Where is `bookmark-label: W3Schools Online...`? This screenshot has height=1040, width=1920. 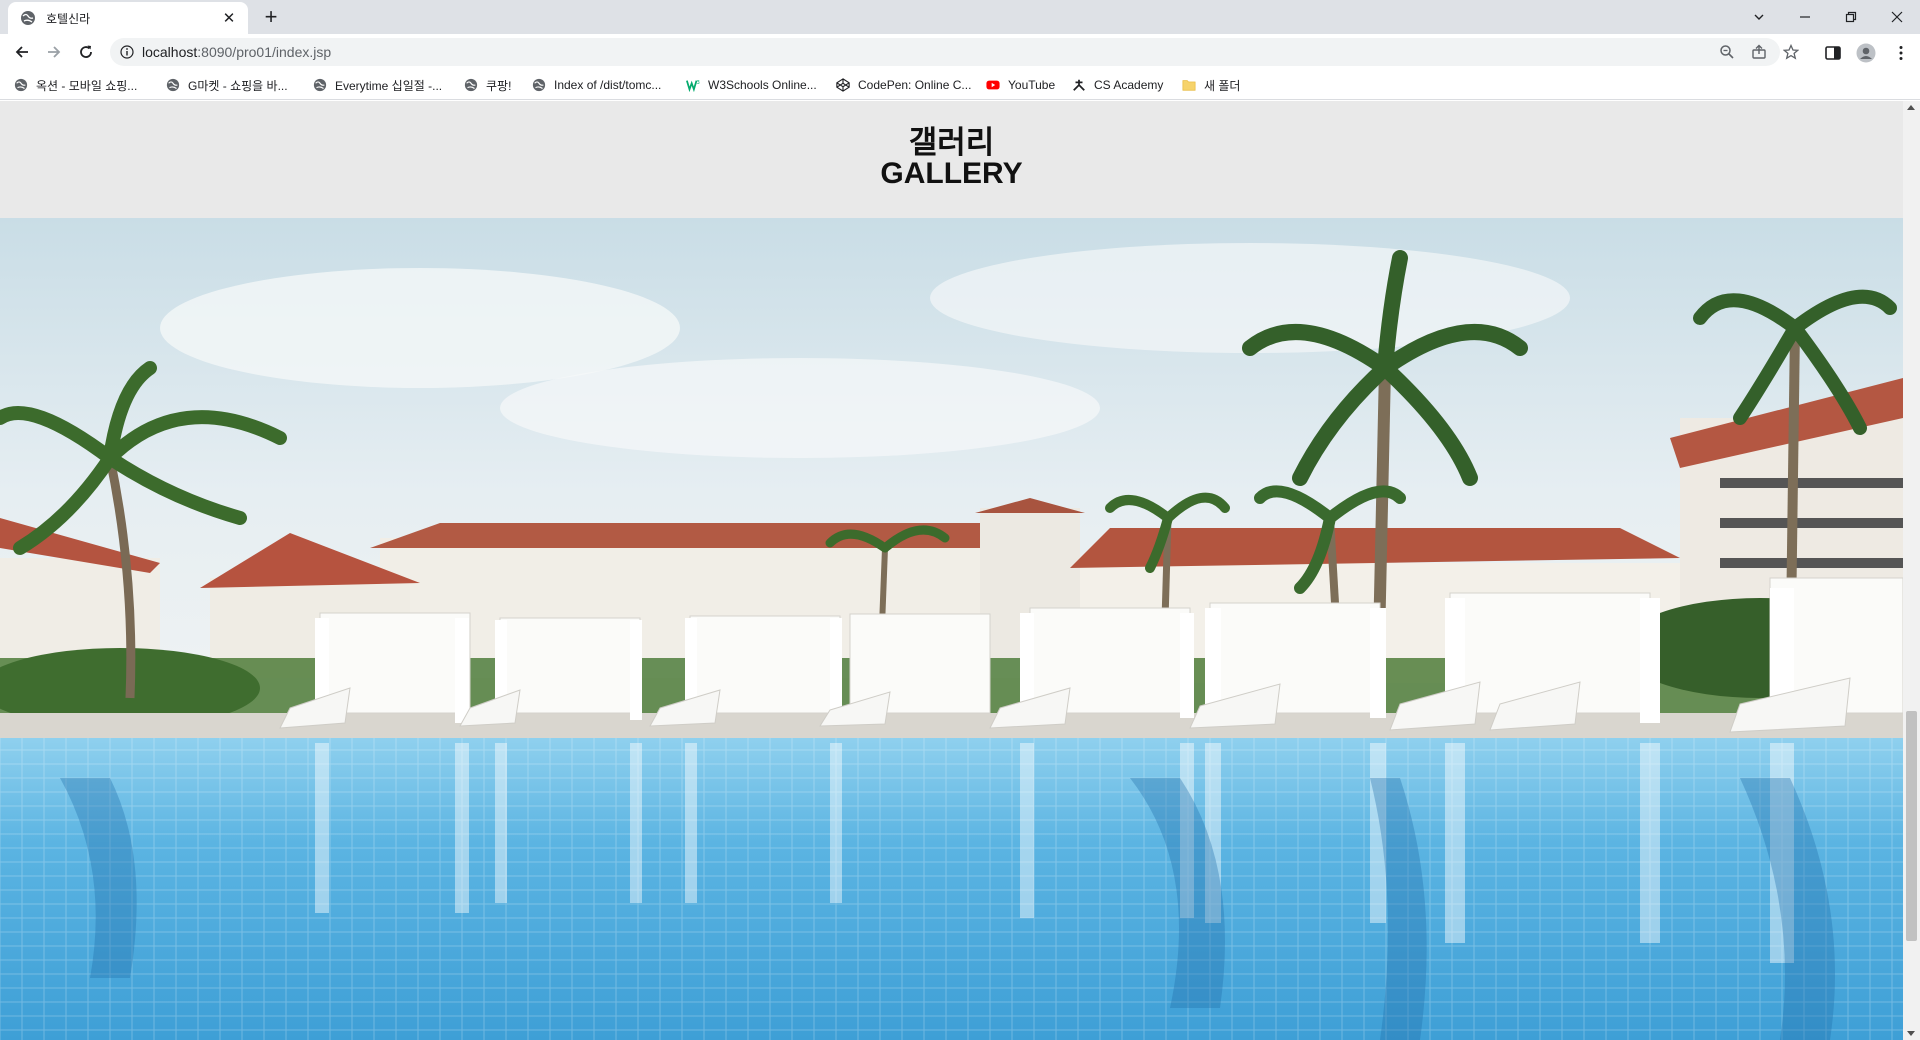
bookmark-label: W3Schools Online... is located at coordinates (762, 85).